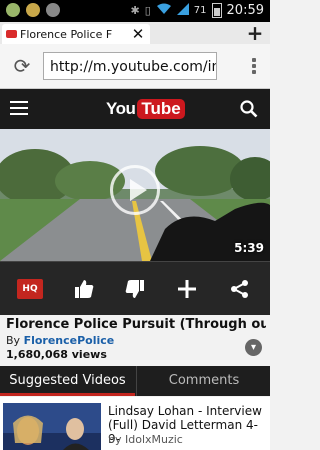 This screenshot has width=320, height=450. I want to click on vibrate-icon: ▯, so click(147, 10).